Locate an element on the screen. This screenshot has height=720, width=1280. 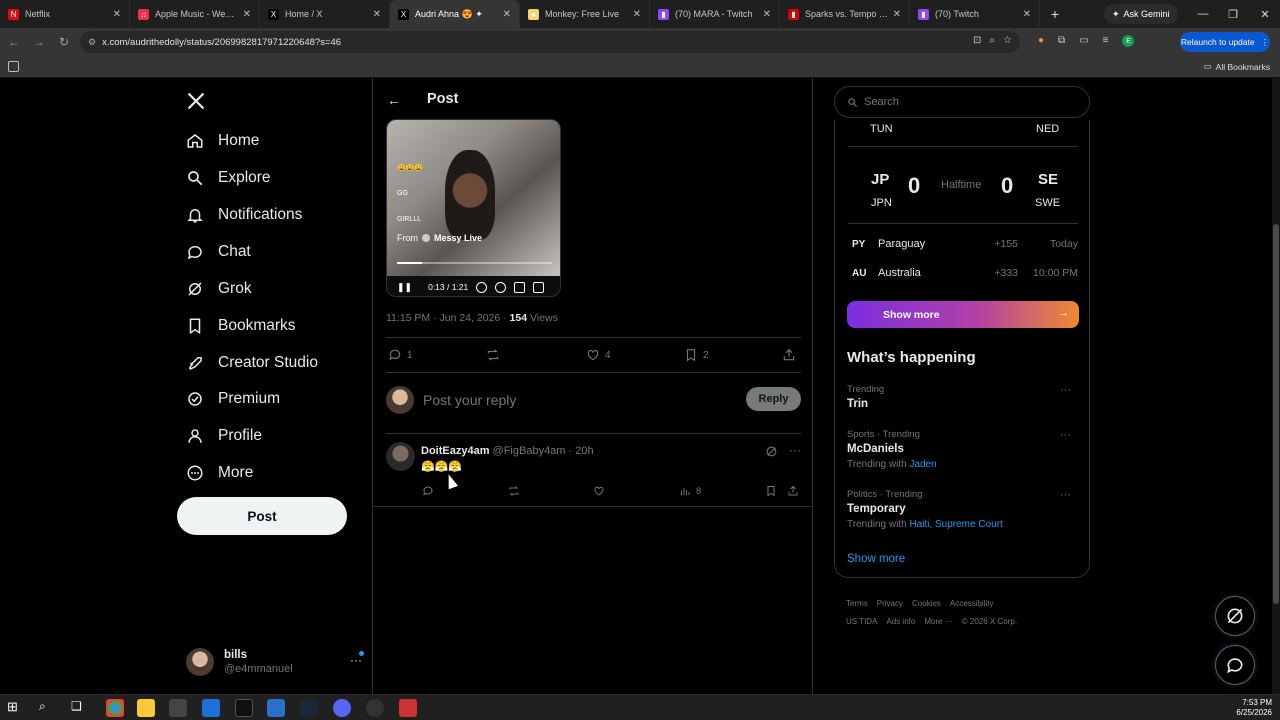
video-progress-bar is located at coordinates (474, 263).